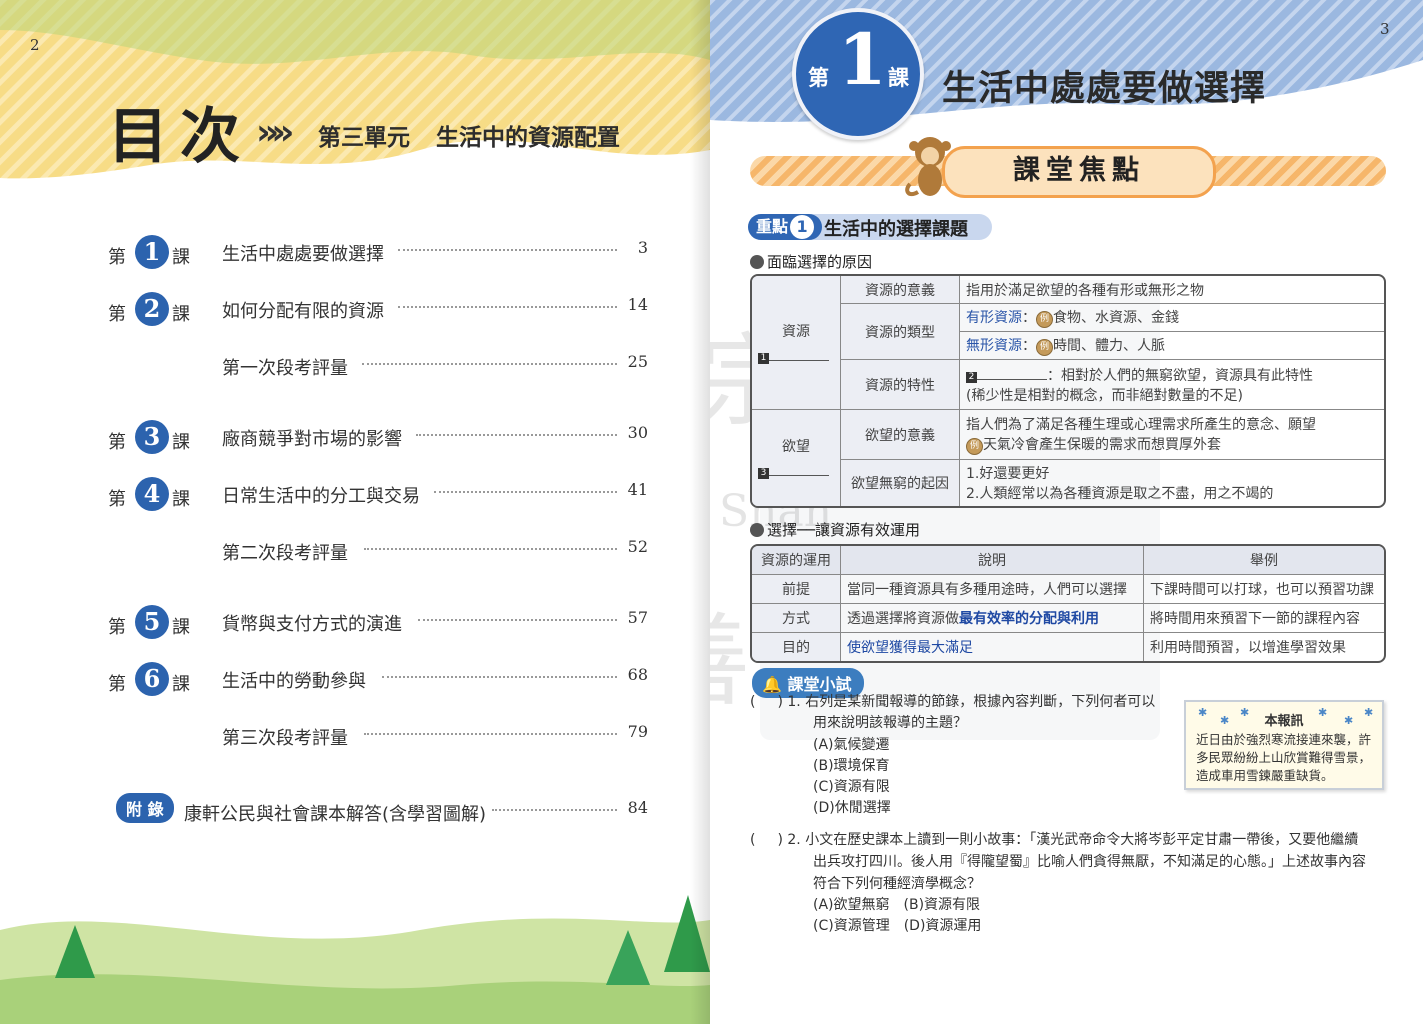 The image size is (1423, 1024). What do you see at coordinates (152, 309) in the screenshot?
I see `lesson-number-badge: 2` at bounding box center [152, 309].